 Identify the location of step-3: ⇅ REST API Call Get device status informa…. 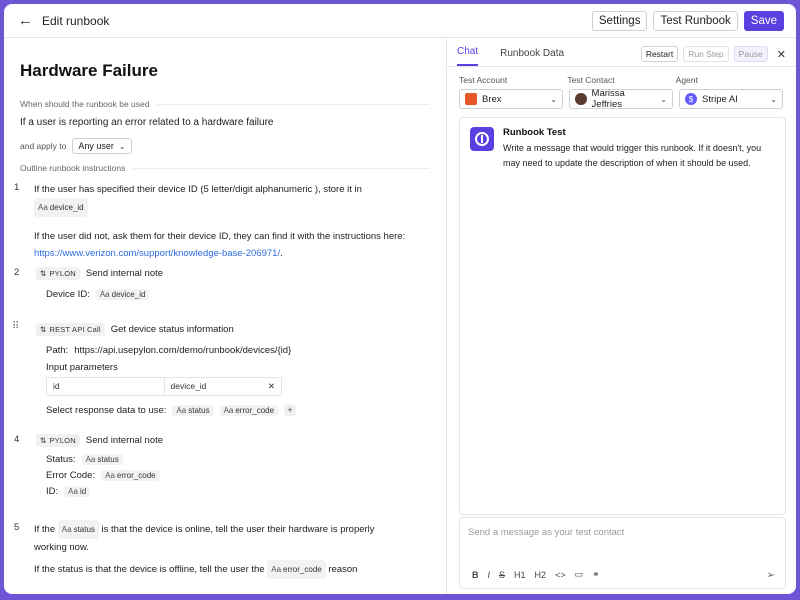
(166, 369).